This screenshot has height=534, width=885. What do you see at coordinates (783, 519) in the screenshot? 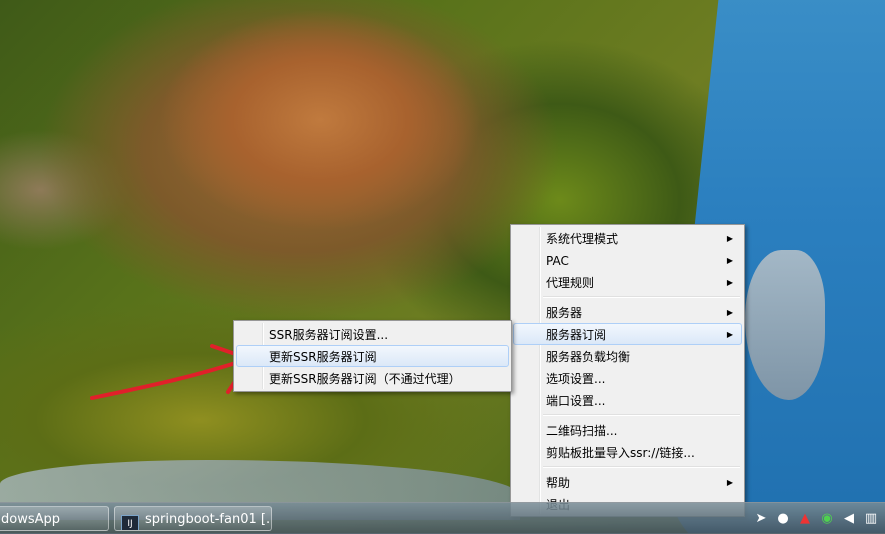
I see `penguin-qq-icon: ●` at bounding box center [783, 519].